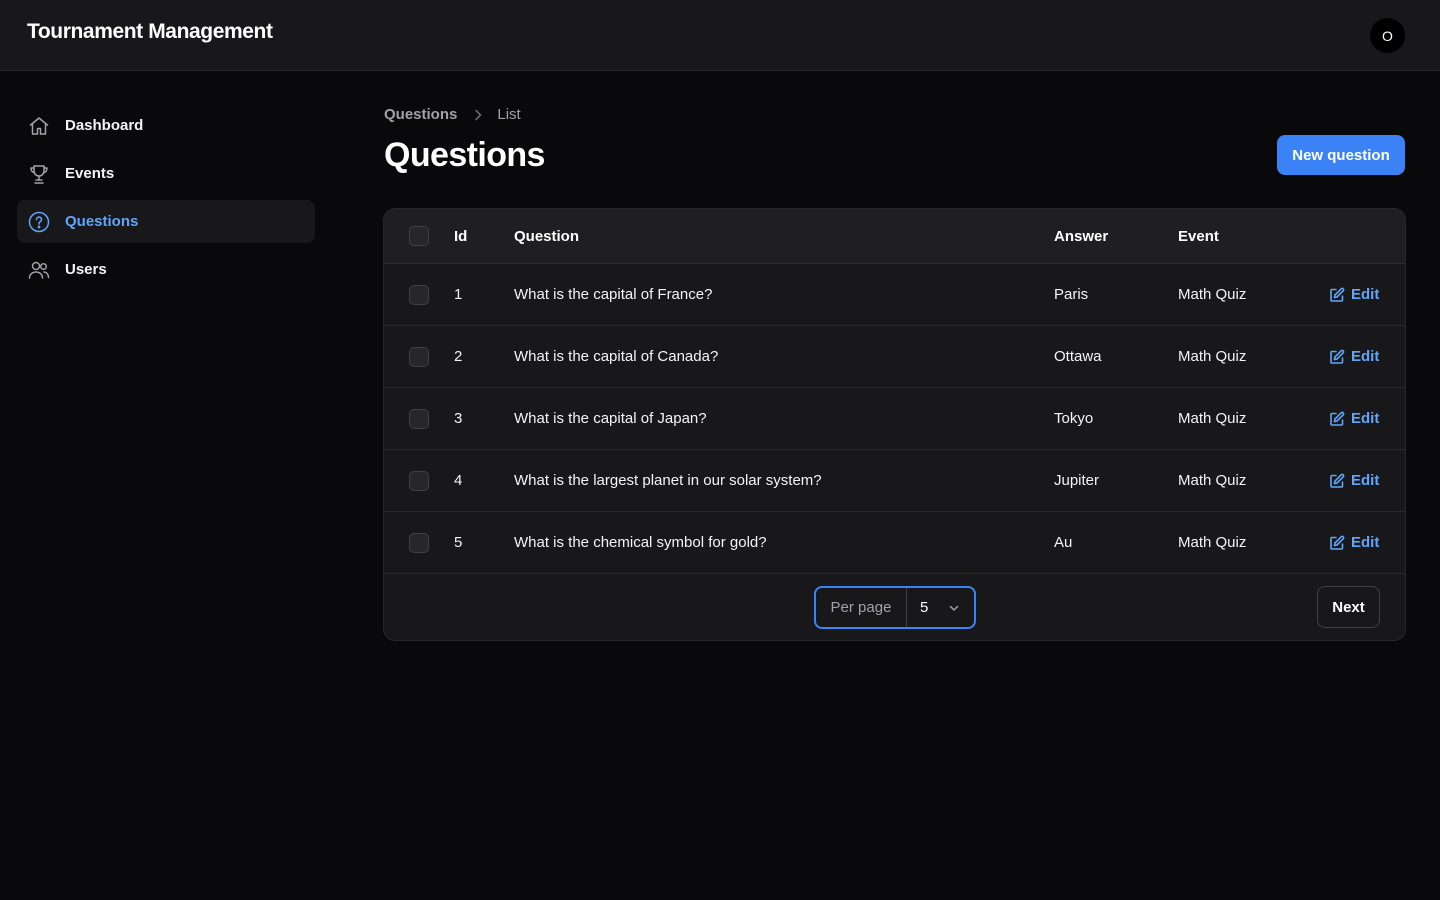 This screenshot has height=900, width=1440. What do you see at coordinates (104, 125) in the screenshot?
I see `sidebar-item-label: Dashboard` at bounding box center [104, 125].